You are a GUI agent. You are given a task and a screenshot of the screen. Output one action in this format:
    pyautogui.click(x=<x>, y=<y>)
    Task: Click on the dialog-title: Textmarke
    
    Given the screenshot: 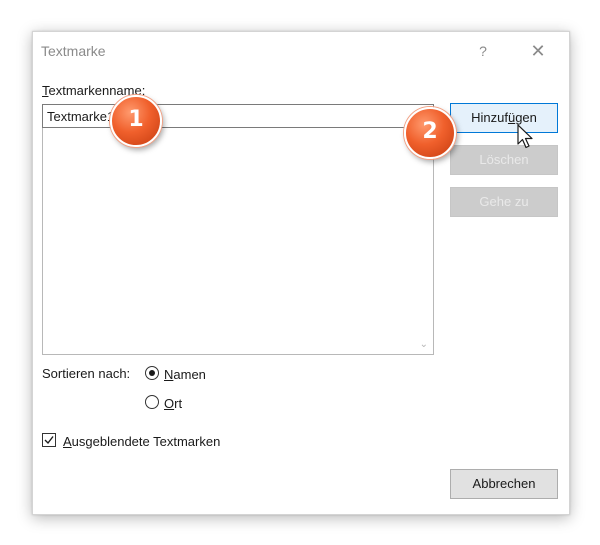 What is the action you would take?
    pyautogui.click(x=73, y=51)
    